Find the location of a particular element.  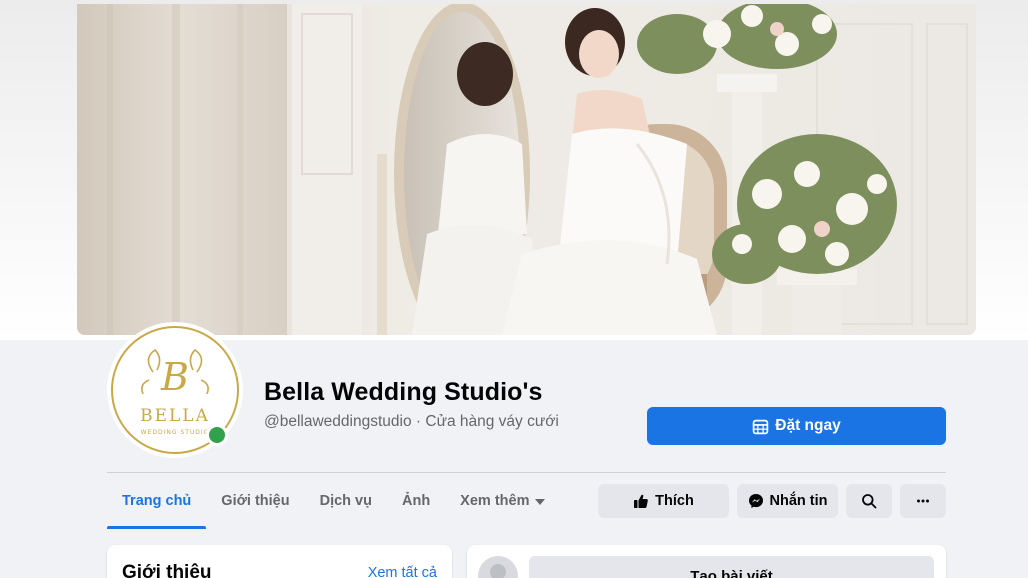

search-icon is located at coordinates (869, 501).